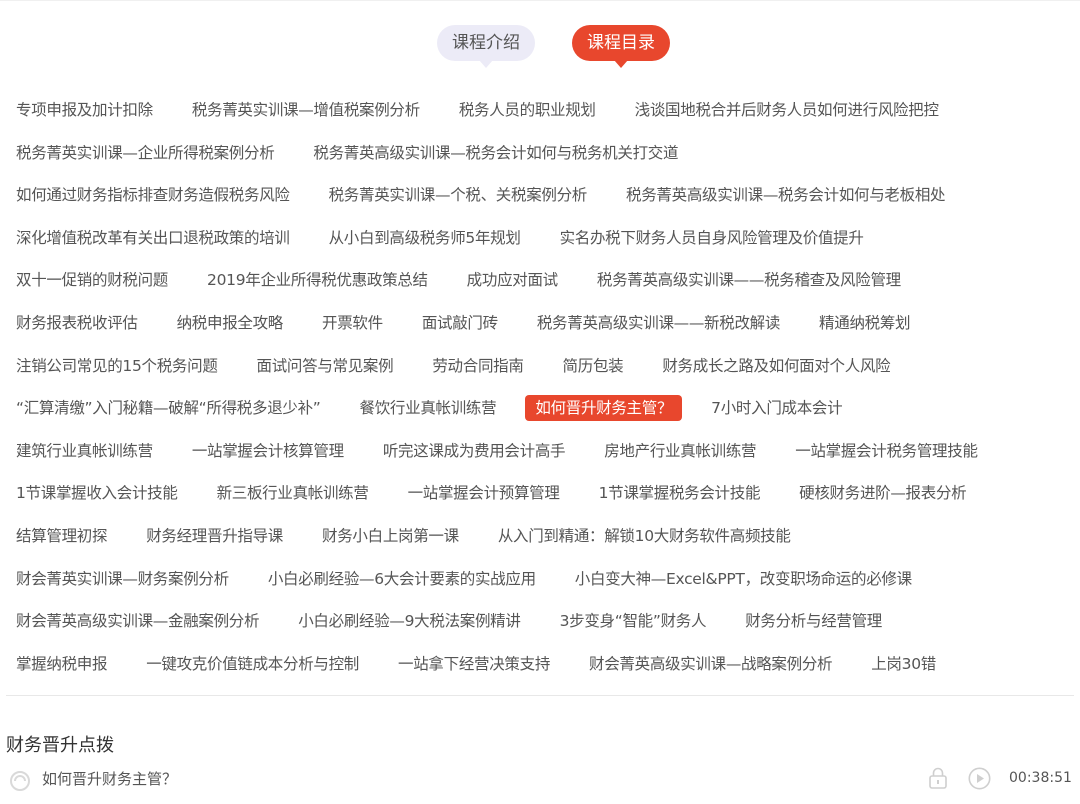  What do you see at coordinates (787, 110) in the screenshot?
I see `course-link: 浅谈国地税合并后财务人员如何进行风险把控` at bounding box center [787, 110].